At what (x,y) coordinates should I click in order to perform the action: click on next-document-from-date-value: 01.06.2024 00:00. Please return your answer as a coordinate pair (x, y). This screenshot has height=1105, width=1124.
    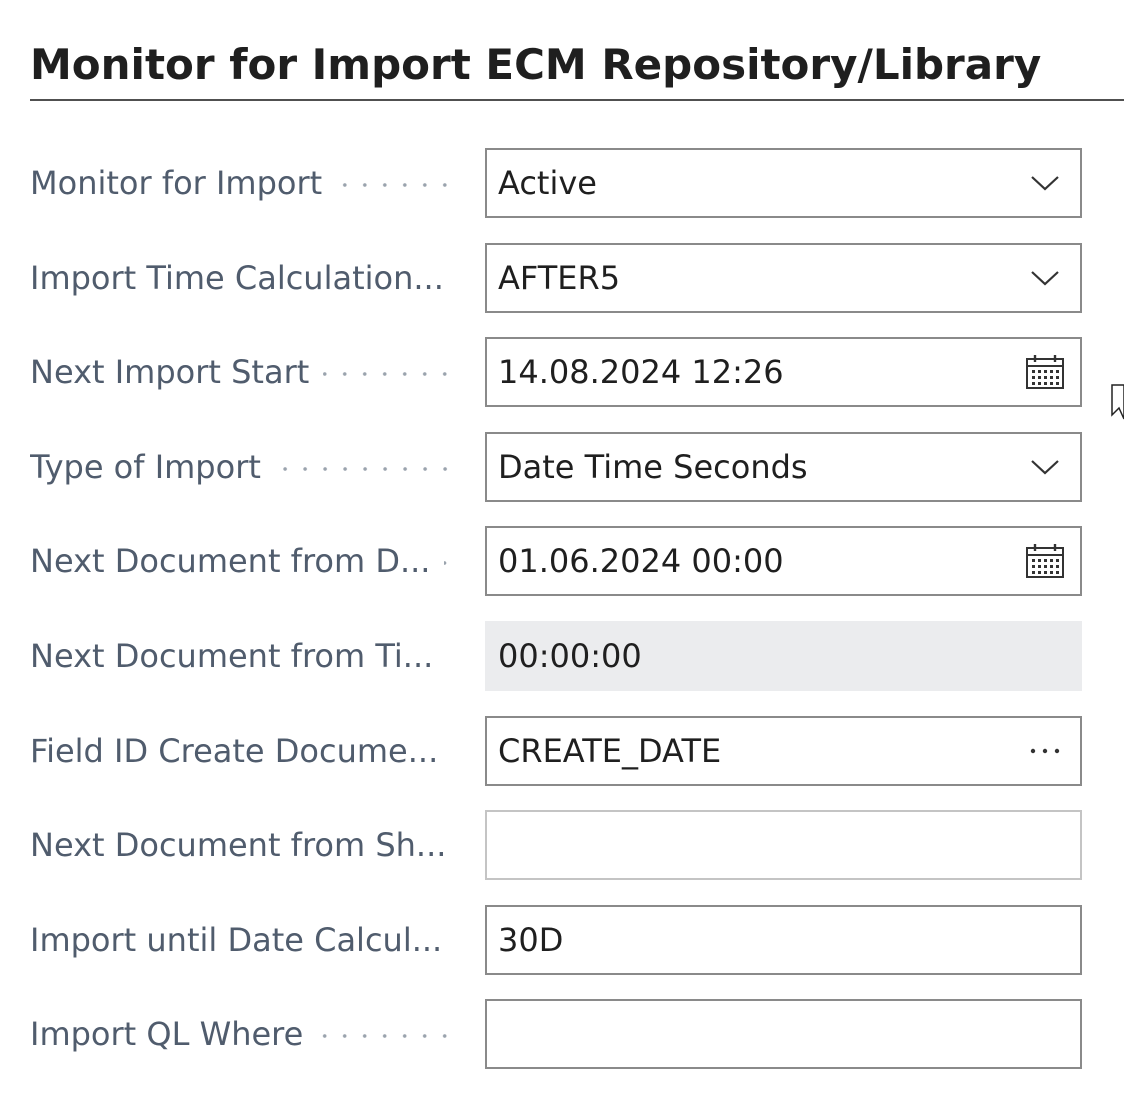
    Looking at the image, I should click on (641, 561).